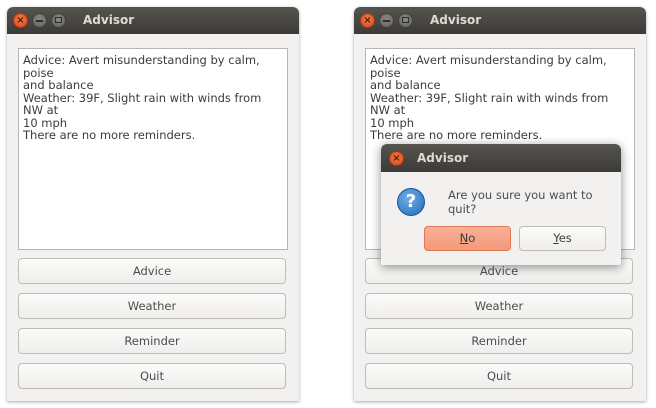 The height and width of the screenshot is (408, 656). What do you see at coordinates (443, 158) in the screenshot?
I see `dialog-title: Advisor` at bounding box center [443, 158].